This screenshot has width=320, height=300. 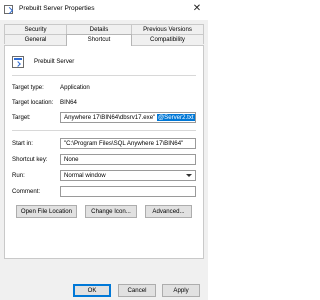 I want to click on cancel-button: Cancel, so click(x=137, y=290).